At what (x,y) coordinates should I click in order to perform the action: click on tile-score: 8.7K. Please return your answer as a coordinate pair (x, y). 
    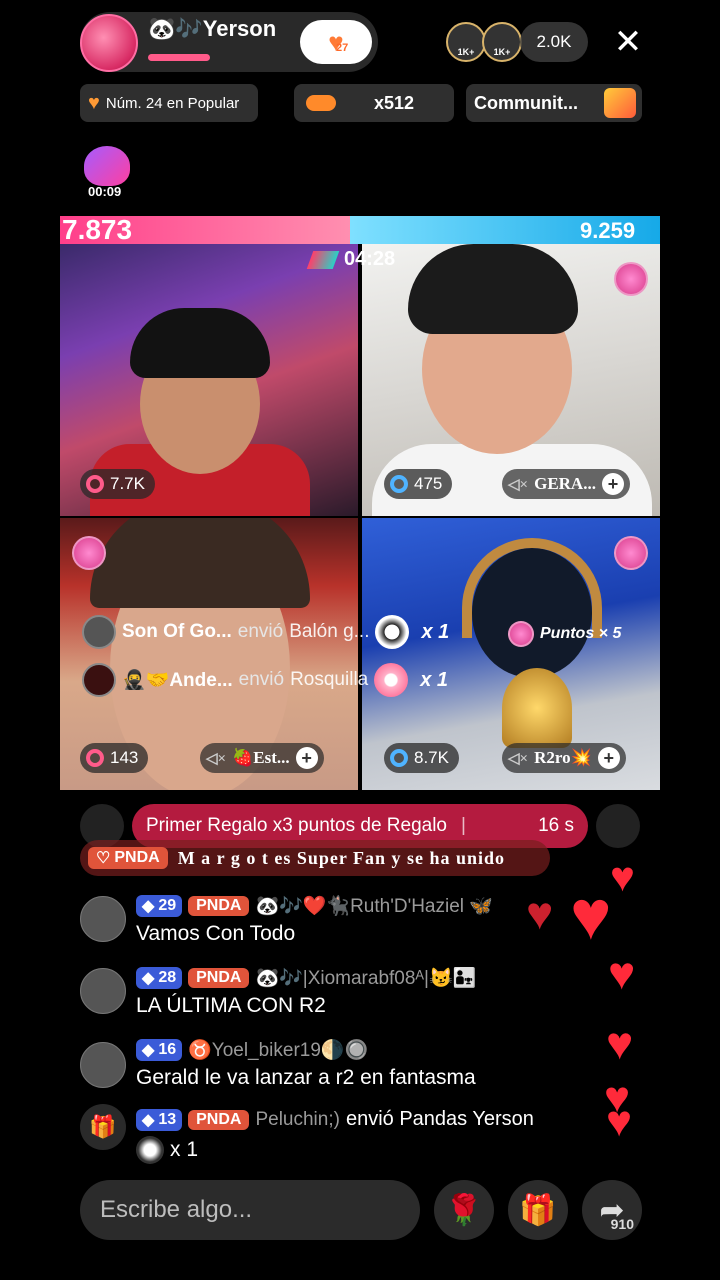
    Looking at the image, I should click on (421, 758).